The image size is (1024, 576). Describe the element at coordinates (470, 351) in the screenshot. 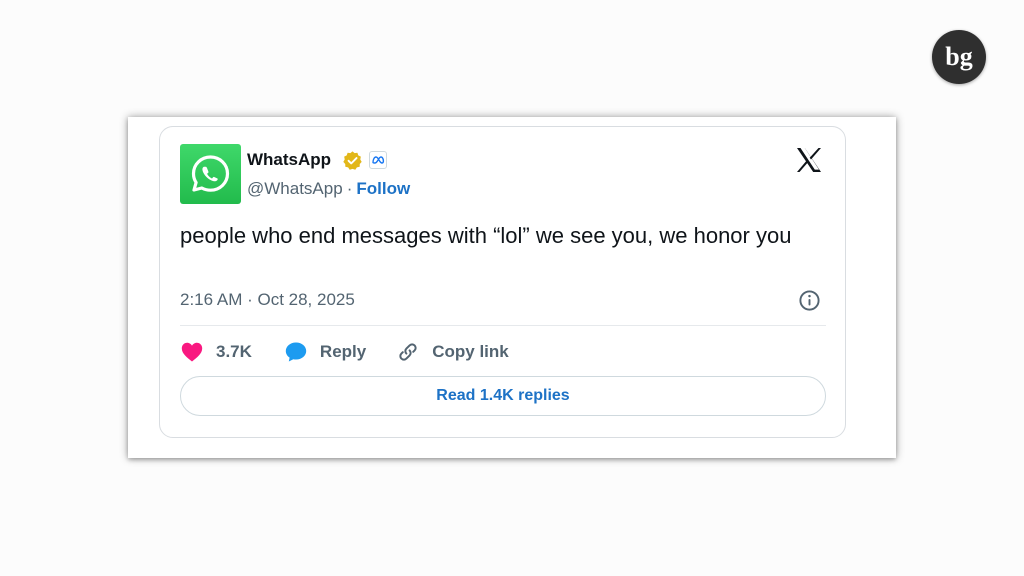

I see `copy-link-label: Copy link` at that location.